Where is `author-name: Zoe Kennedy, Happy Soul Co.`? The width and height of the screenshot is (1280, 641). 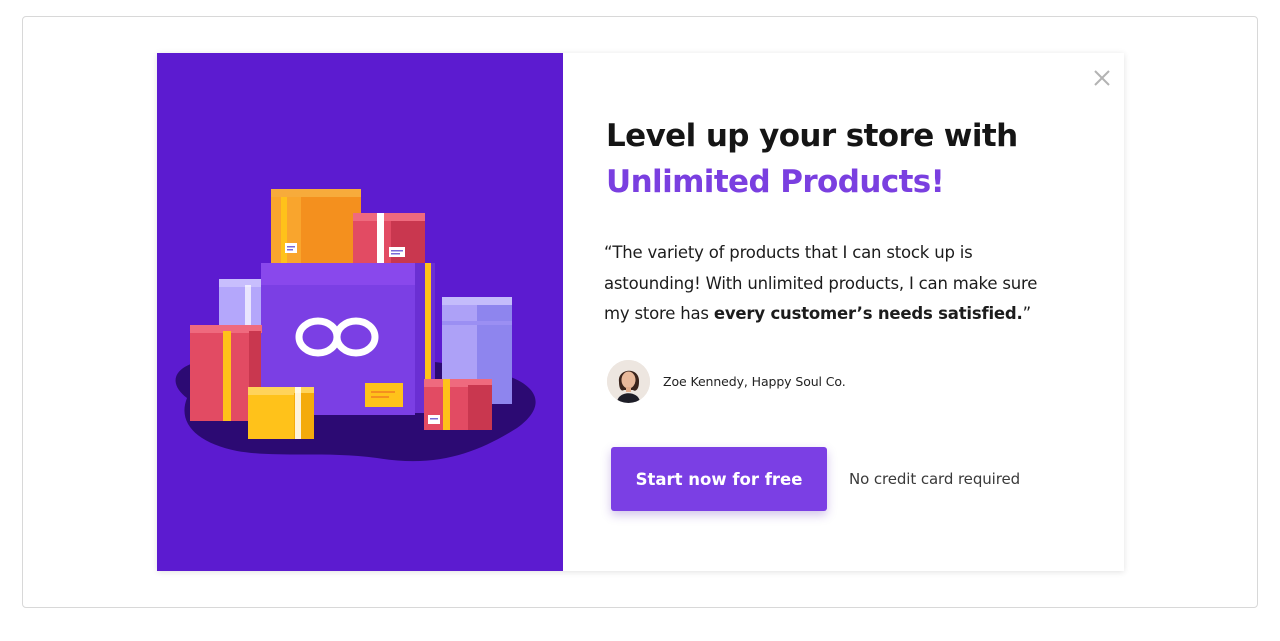 author-name: Zoe Kennedy, Happy Soul Co. is located at coordinates (754, 381).